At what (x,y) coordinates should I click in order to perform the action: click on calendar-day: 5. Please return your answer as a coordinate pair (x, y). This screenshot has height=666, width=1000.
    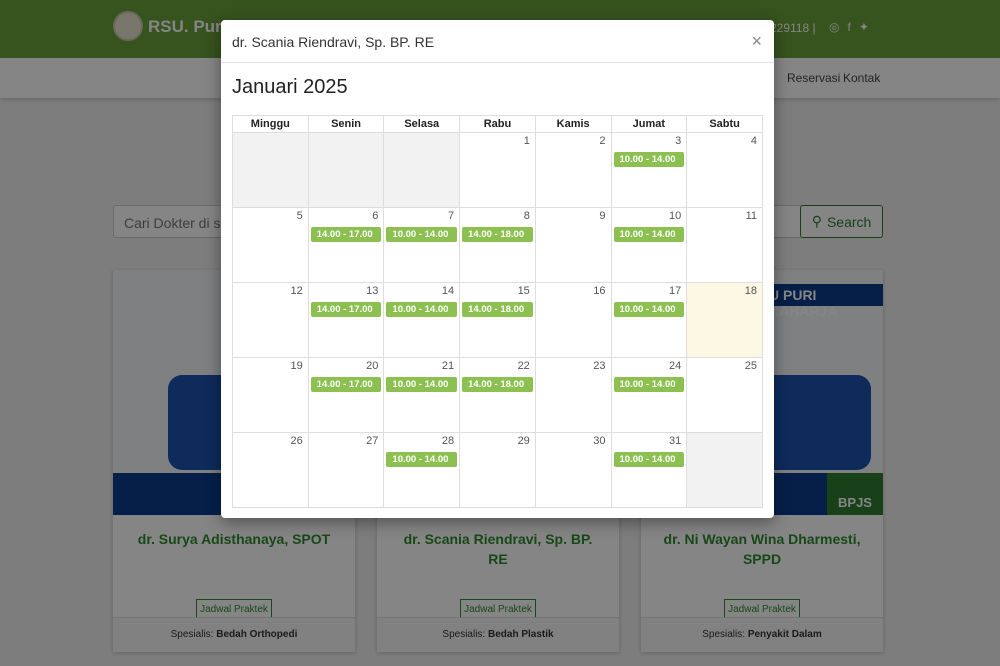
    Looking at the image, I should click on (270, 245).